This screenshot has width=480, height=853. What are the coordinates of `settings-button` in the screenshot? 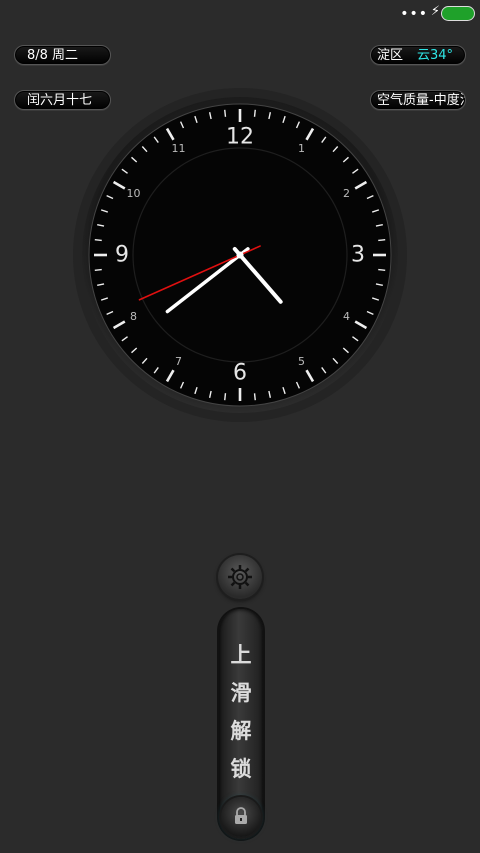 It's located at (240, 577).